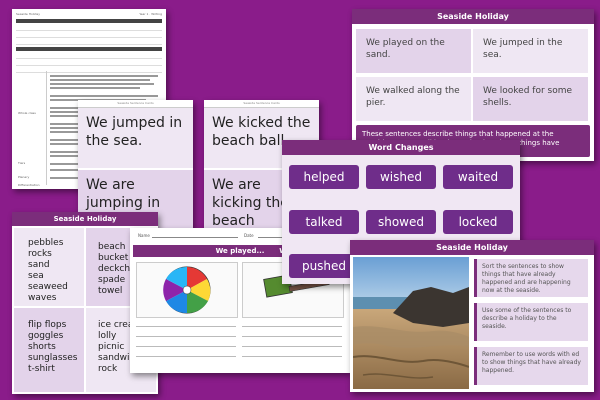  Describe the element at coordinates (46, 336) in the screenshot. I see `word: goggles` at that location.